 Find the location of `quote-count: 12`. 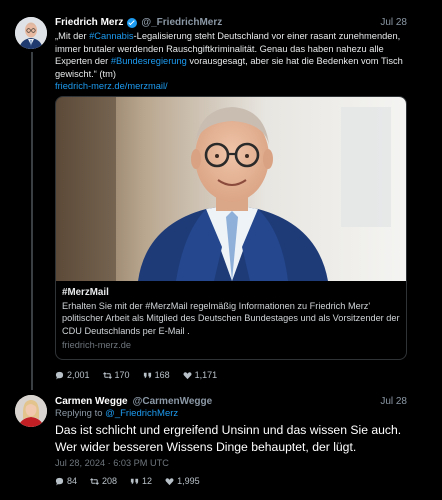

quote-count: 12 is located at coordinates (141, 481).